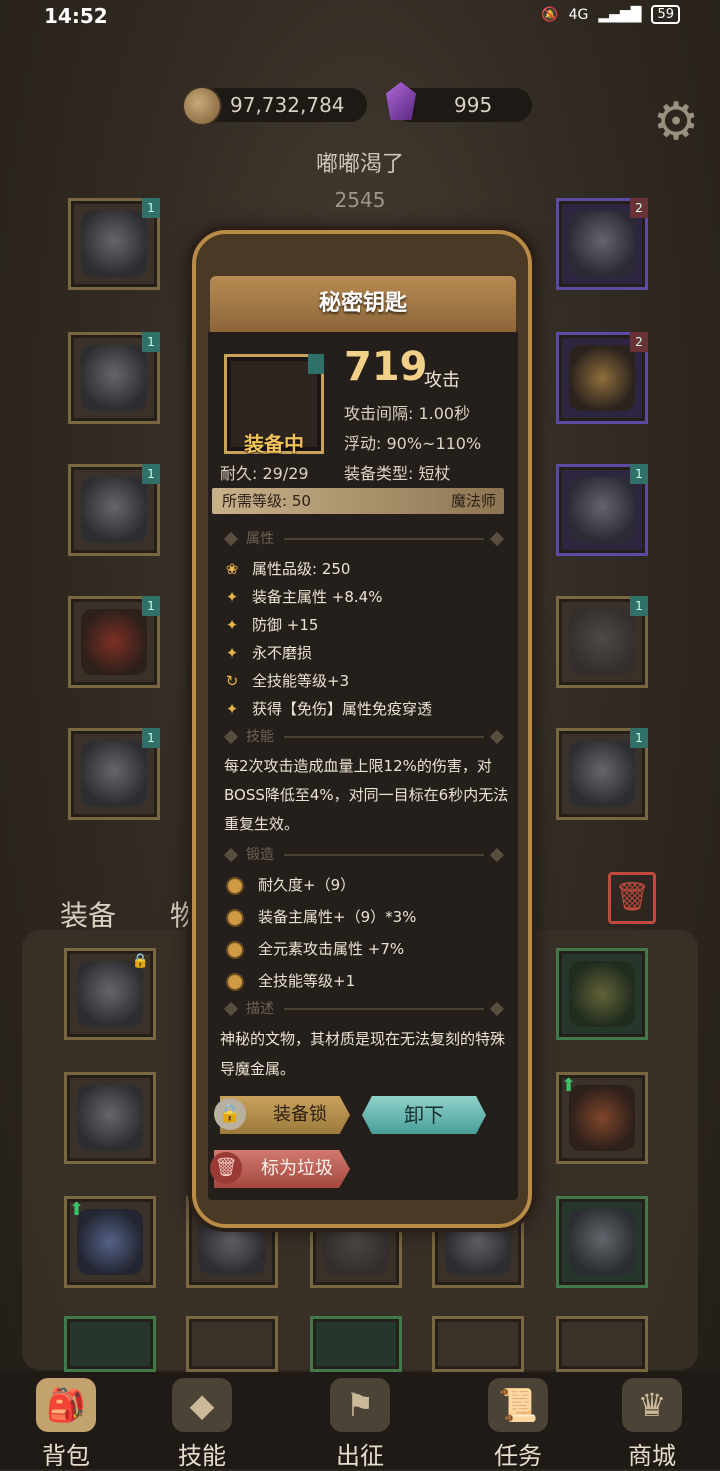  What do you see at coordinates (114, 642) in the screenshot?
I see `equip-slot-pants: 1` at bounding box center [114, 642].